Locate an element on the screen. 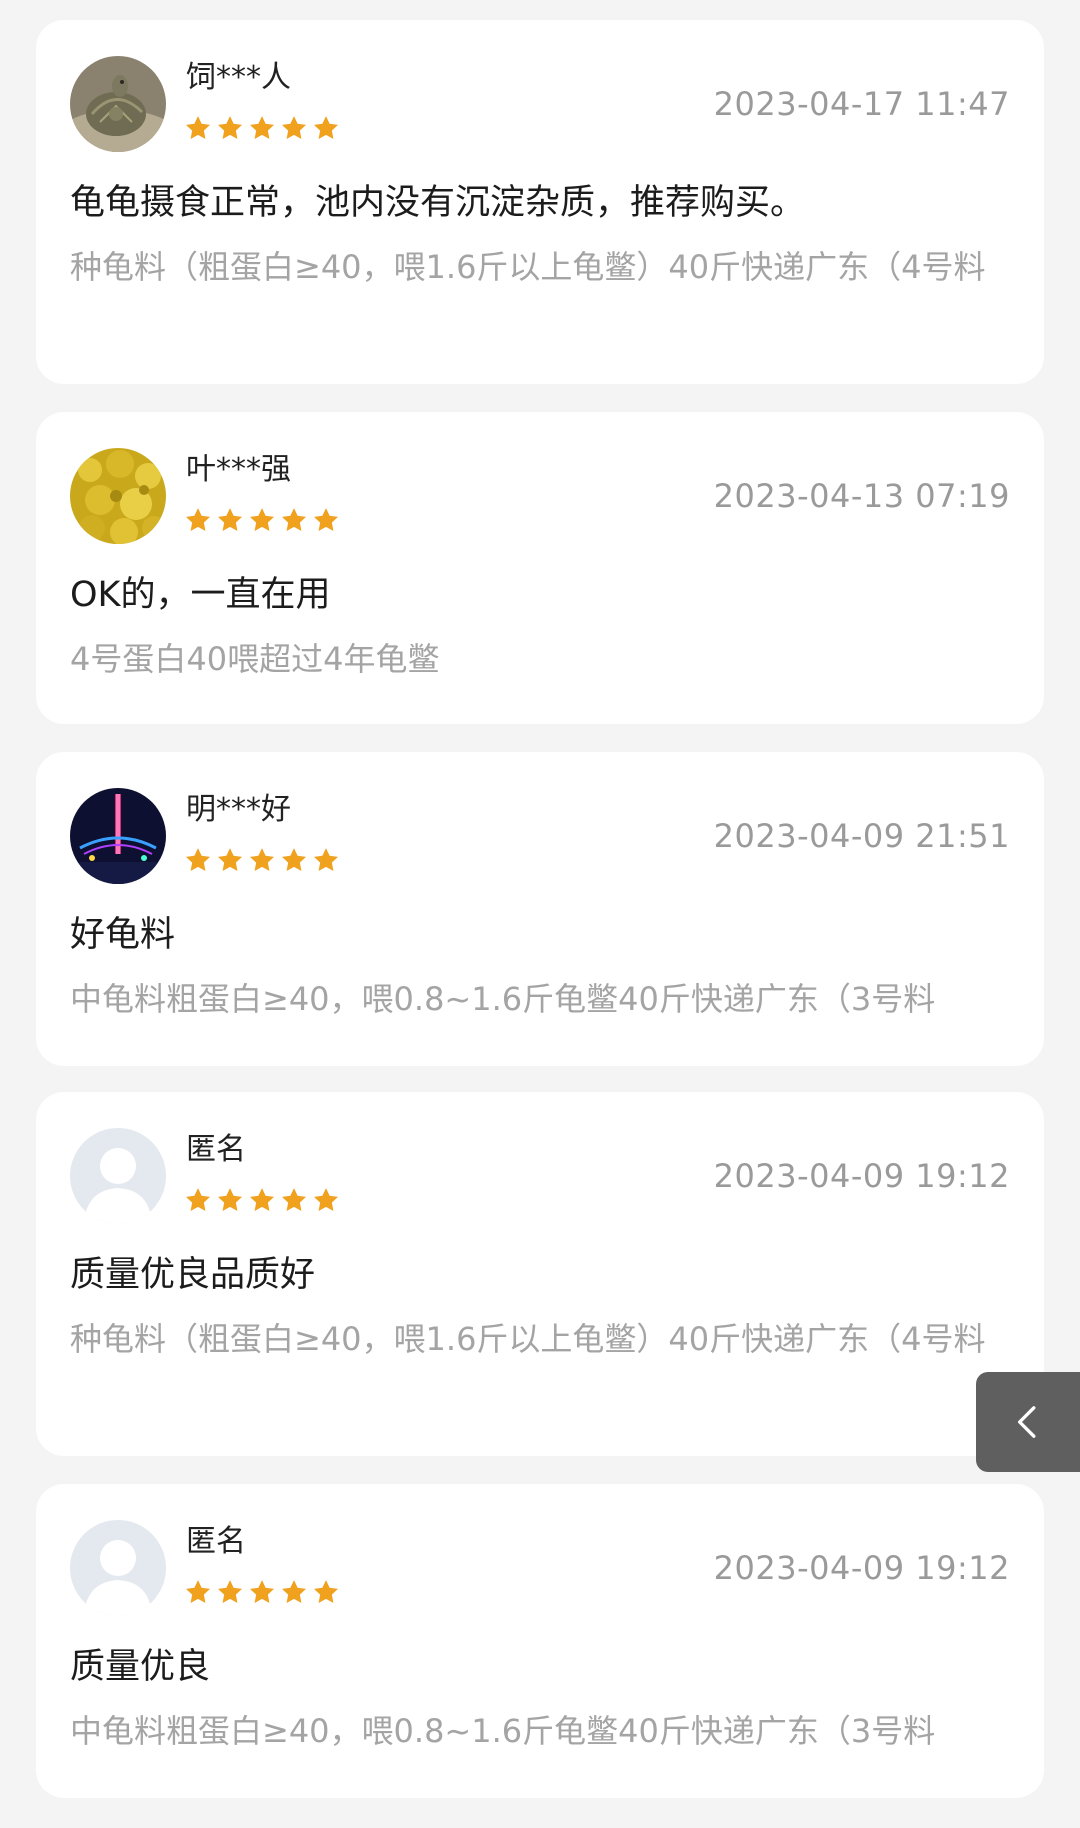  review-datetime: 2023-04-13 07:19 is located at coordinates (861, 496).